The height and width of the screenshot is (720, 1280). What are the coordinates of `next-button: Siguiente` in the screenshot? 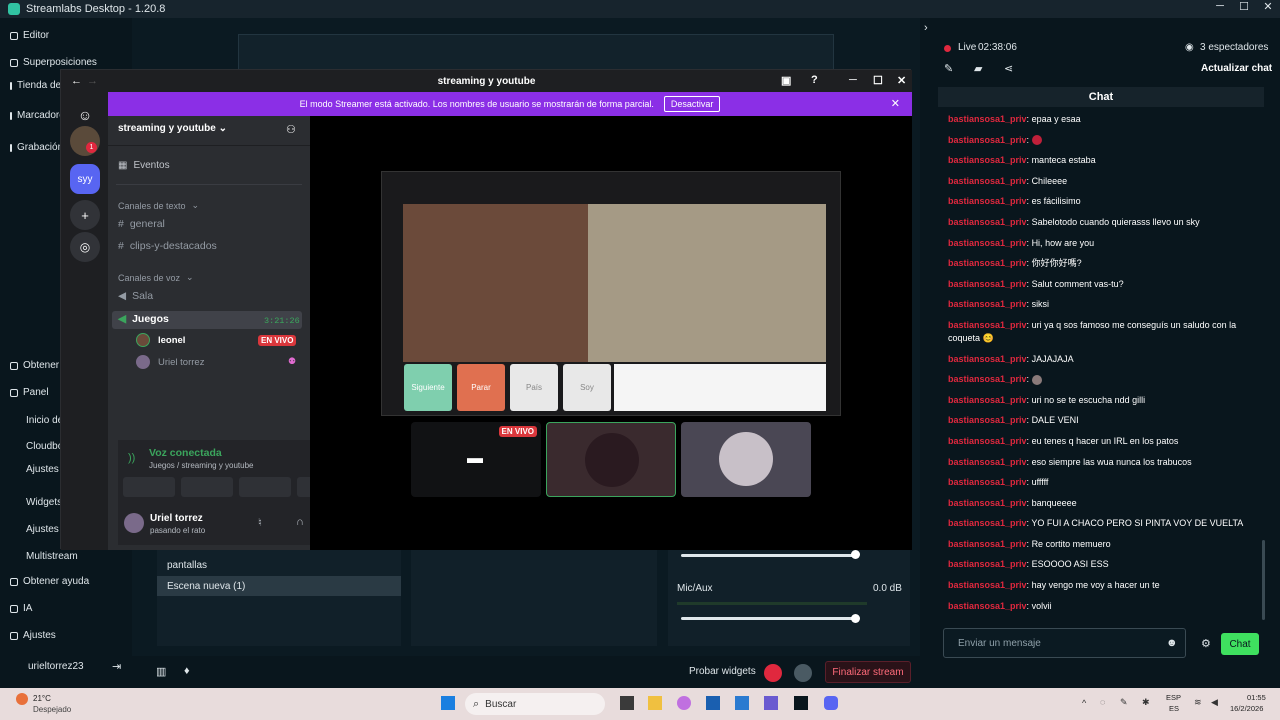 It's located at (428, 387).